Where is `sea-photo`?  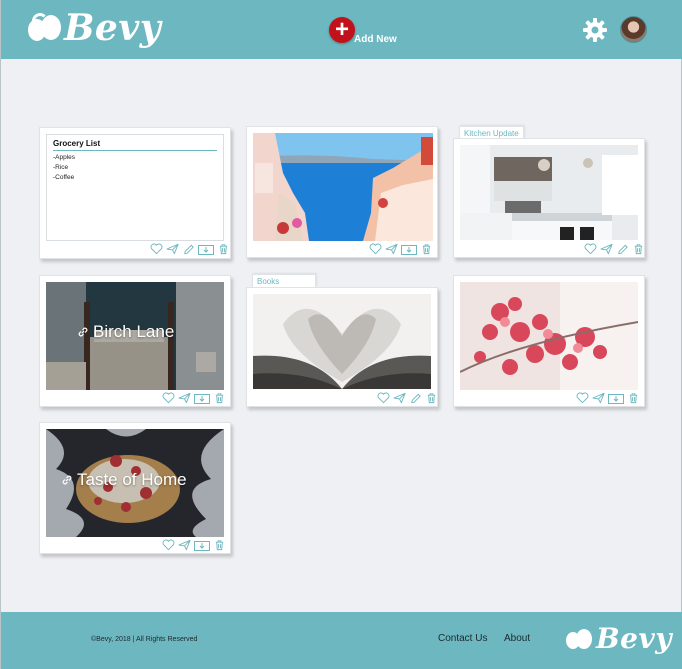 sea-photo is located at coordinates (343, 187).